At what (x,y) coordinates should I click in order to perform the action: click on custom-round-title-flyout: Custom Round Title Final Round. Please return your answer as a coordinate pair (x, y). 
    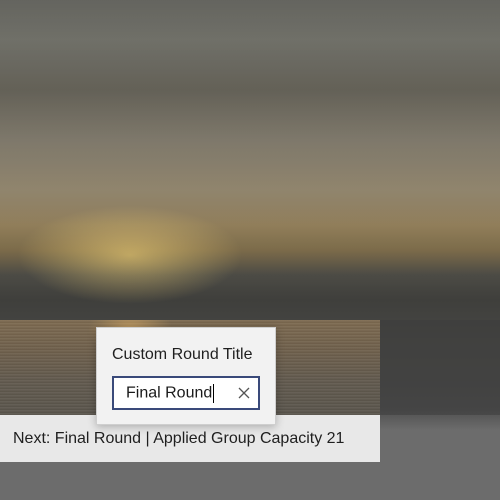
    Looking at the image, I should click on (186, 376).